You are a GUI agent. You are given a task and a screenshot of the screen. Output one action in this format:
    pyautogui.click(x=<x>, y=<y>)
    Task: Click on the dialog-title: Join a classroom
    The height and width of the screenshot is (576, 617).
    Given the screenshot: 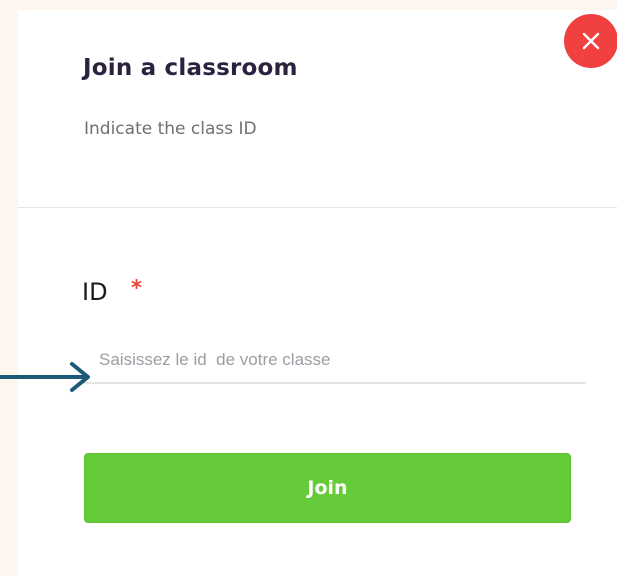 What is the action you would take?
    pyautogui.click(x=190, y=68)
    